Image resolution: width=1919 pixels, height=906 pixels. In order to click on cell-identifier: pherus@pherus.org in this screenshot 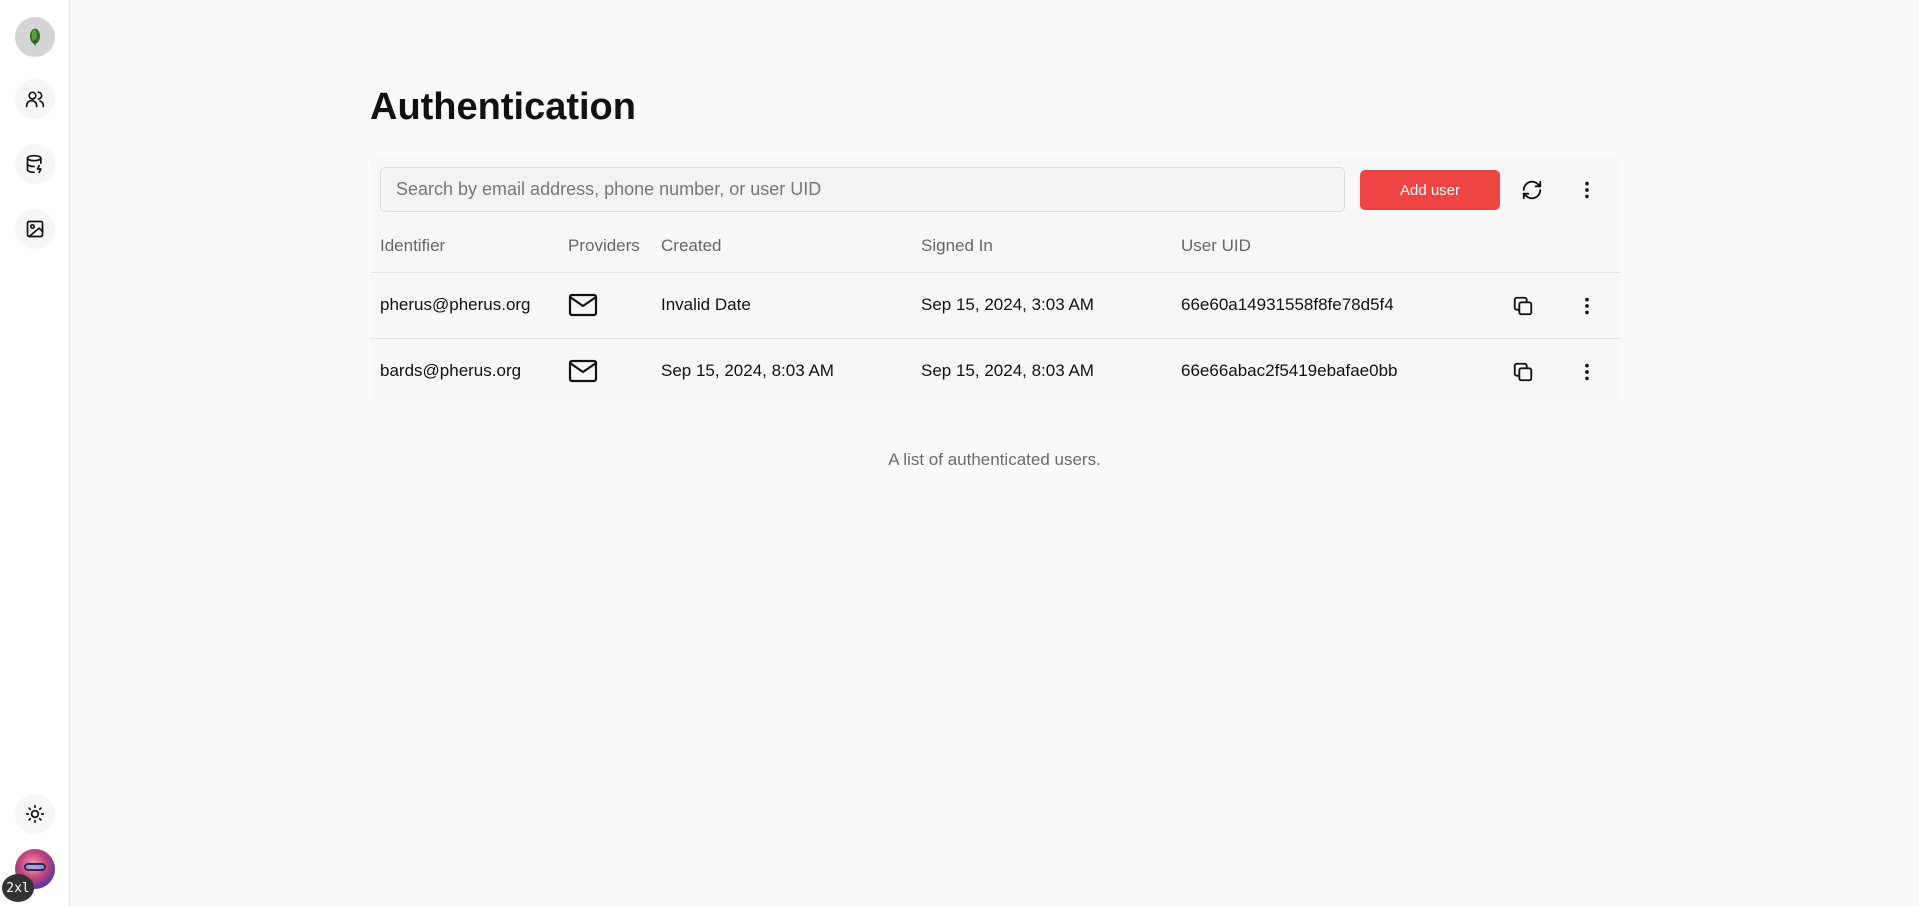, I will do `click(455, 304)`.